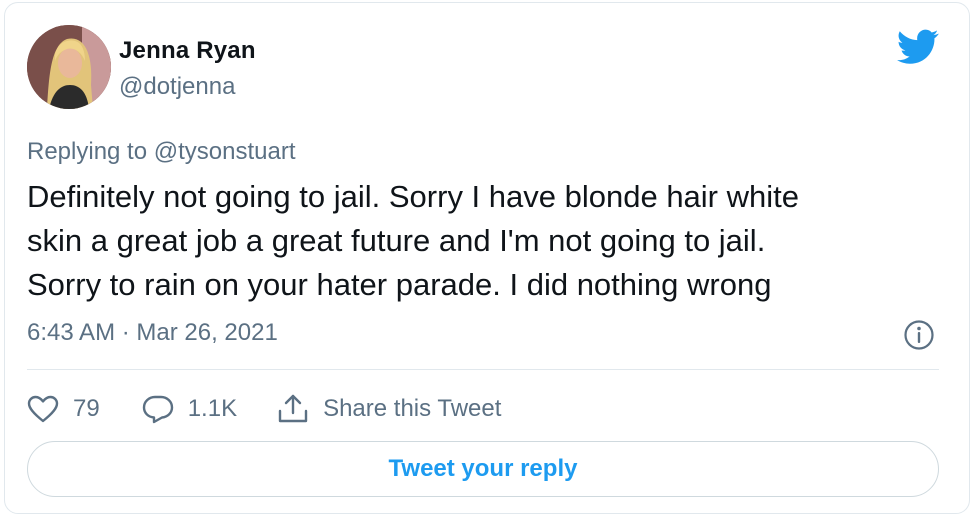 Image resolution: width=980 pixels, height=518 pixels. What do you see at coordinates (293, 408) in the screenshot?
I see `share-icon` at bounding box center [293, 408].